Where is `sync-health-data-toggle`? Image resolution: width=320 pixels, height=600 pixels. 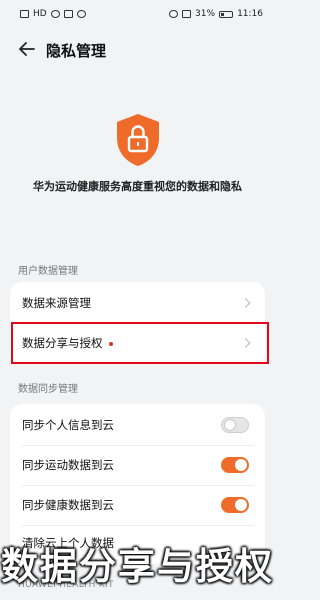
sync-health-data-toggle is located at coordinates (235, 505).